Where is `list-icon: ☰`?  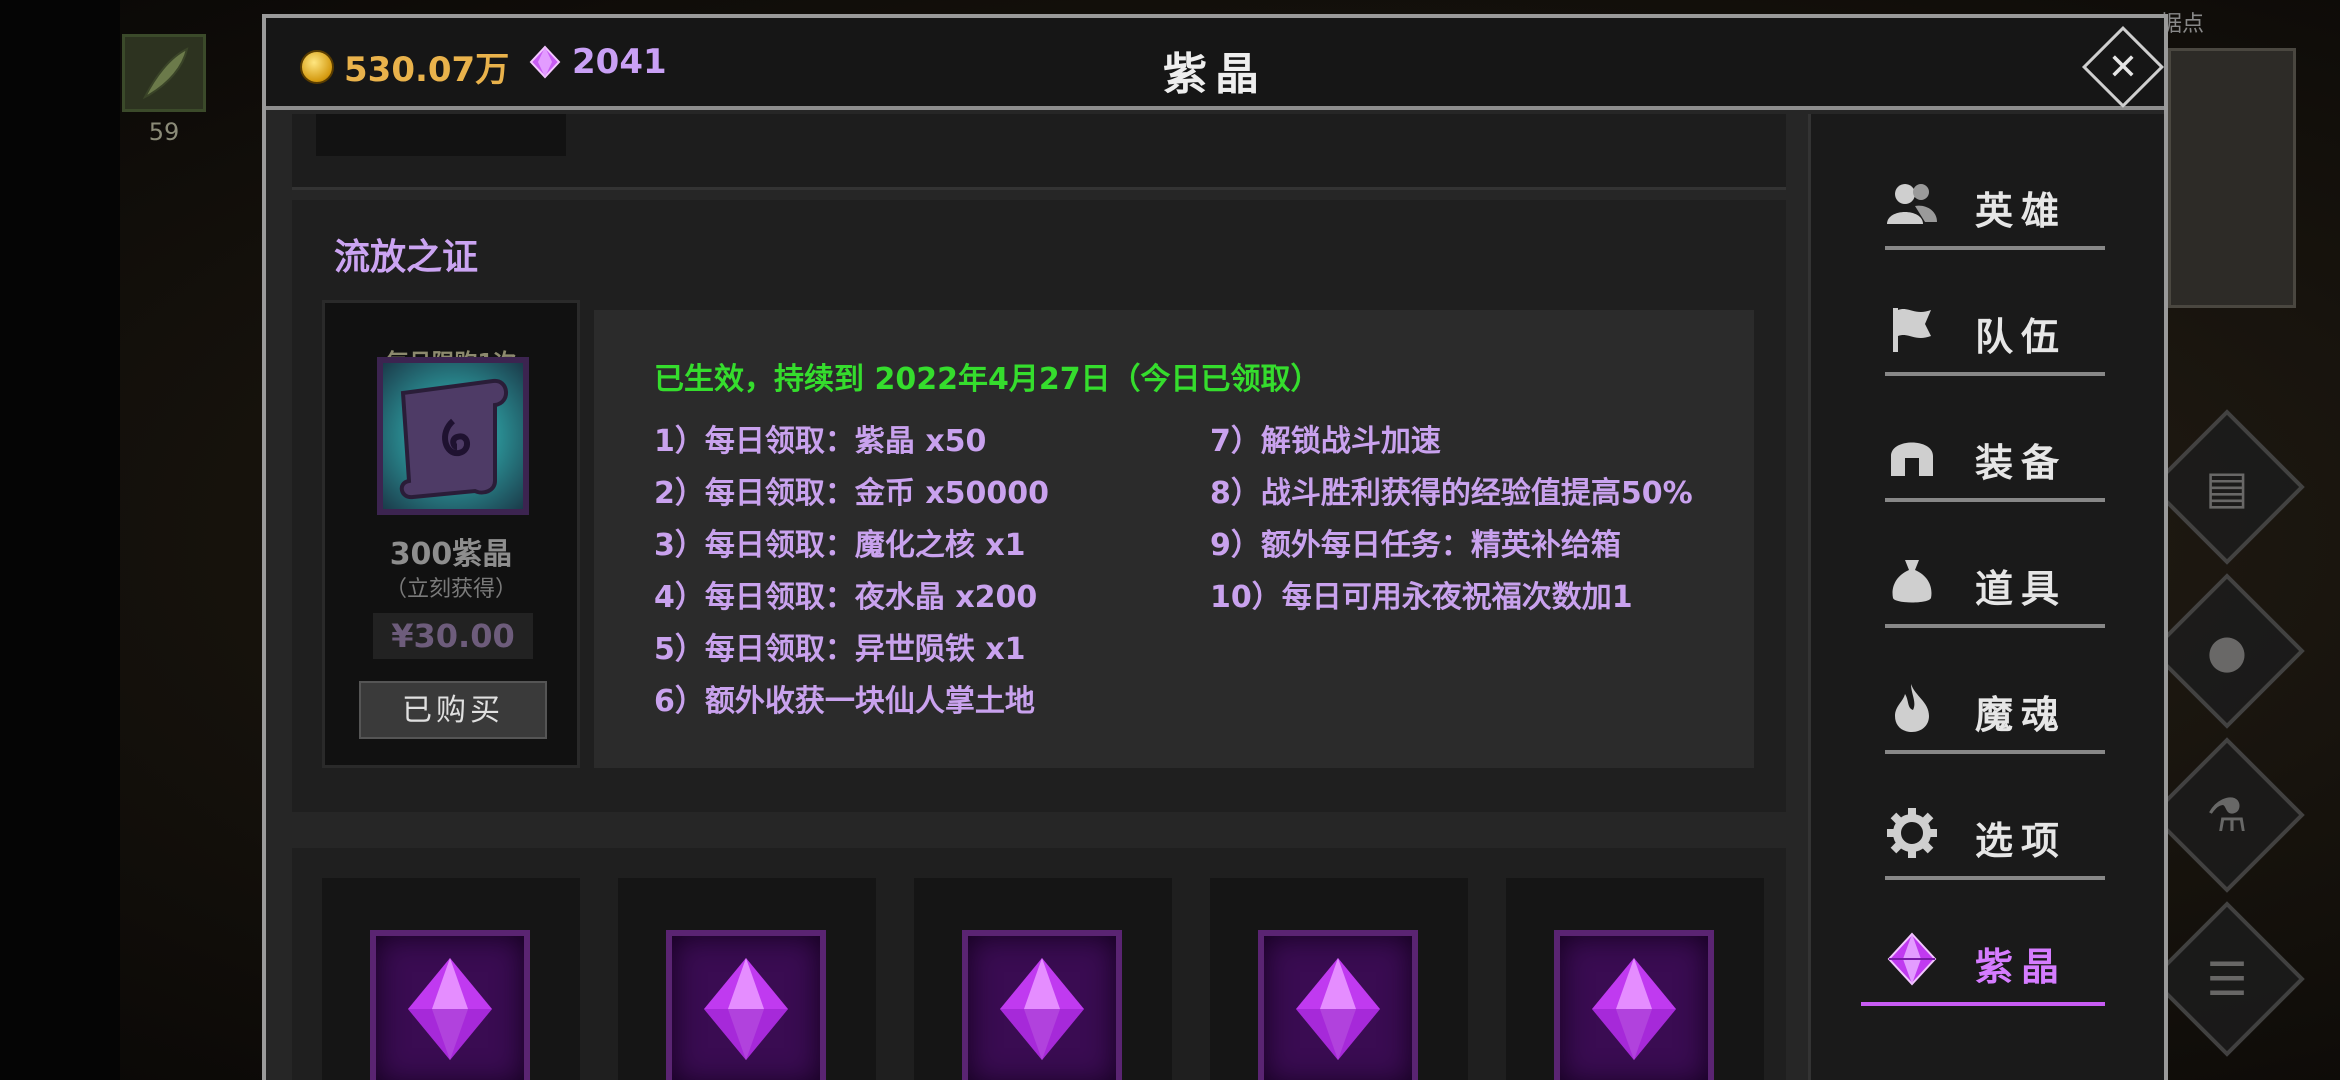 list-icon: ☰ is located at coordinates (2227, 979).